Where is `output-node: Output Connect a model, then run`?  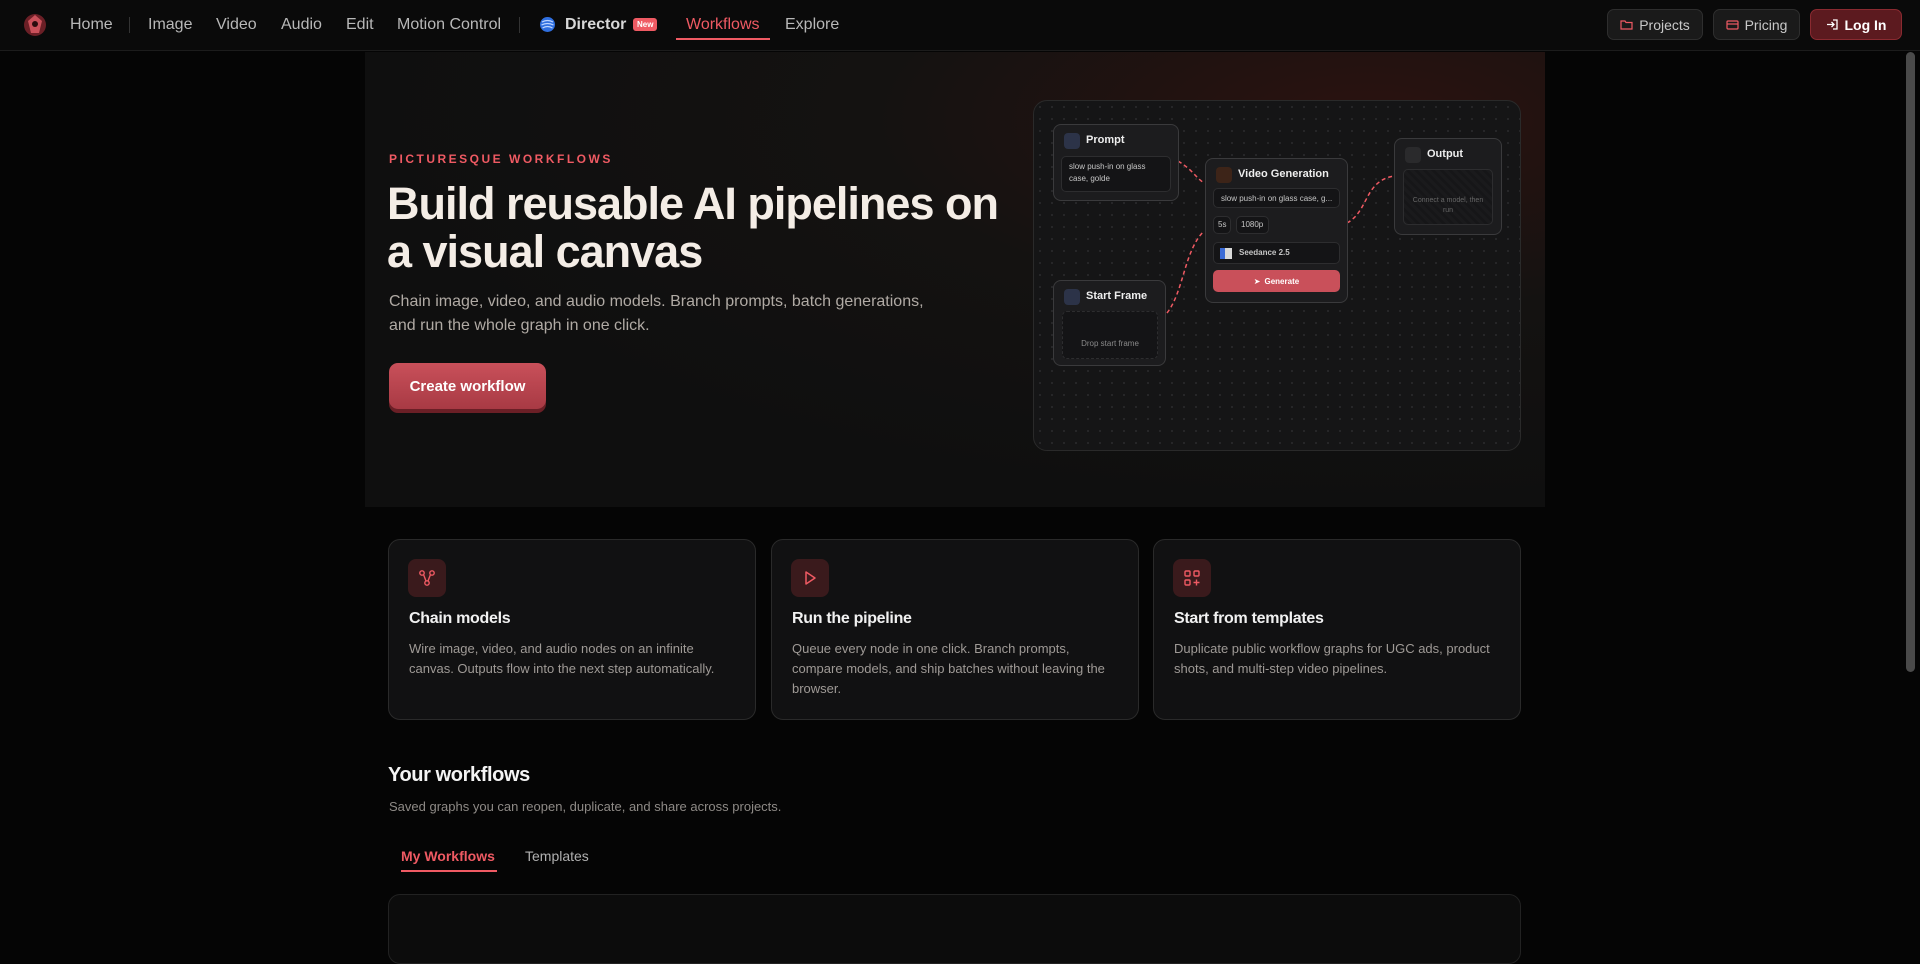
output-node: Output Connect a model, then run is located at coordinates (1448, 186).